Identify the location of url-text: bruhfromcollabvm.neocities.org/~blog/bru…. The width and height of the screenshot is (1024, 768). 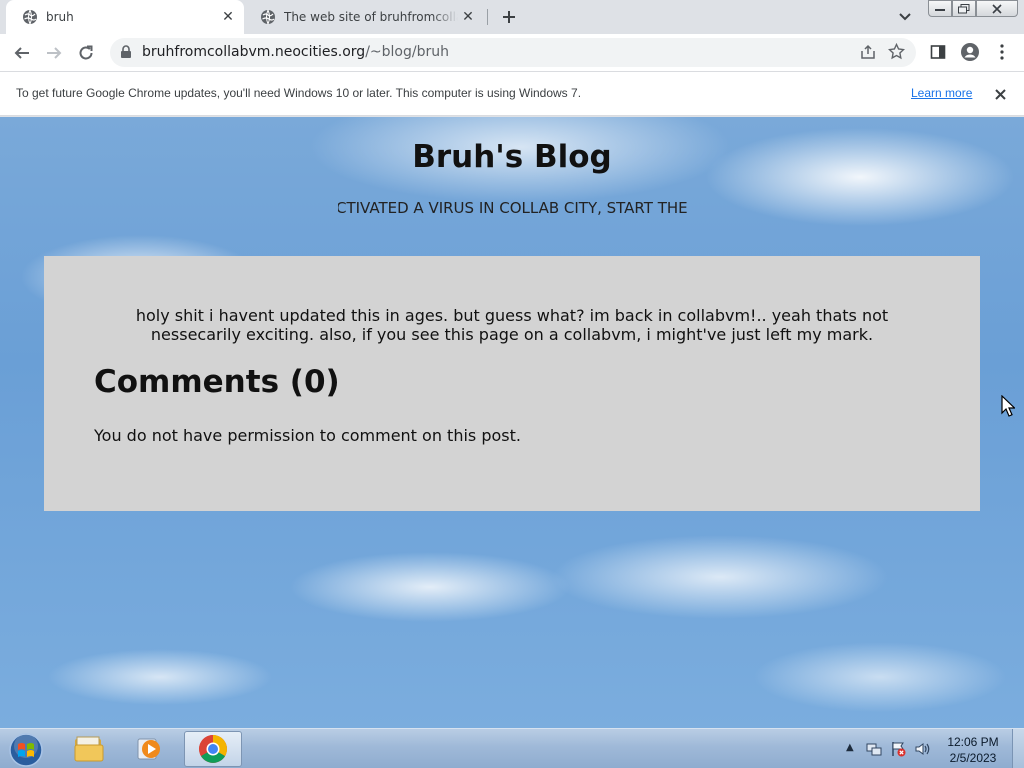
(295, 52).